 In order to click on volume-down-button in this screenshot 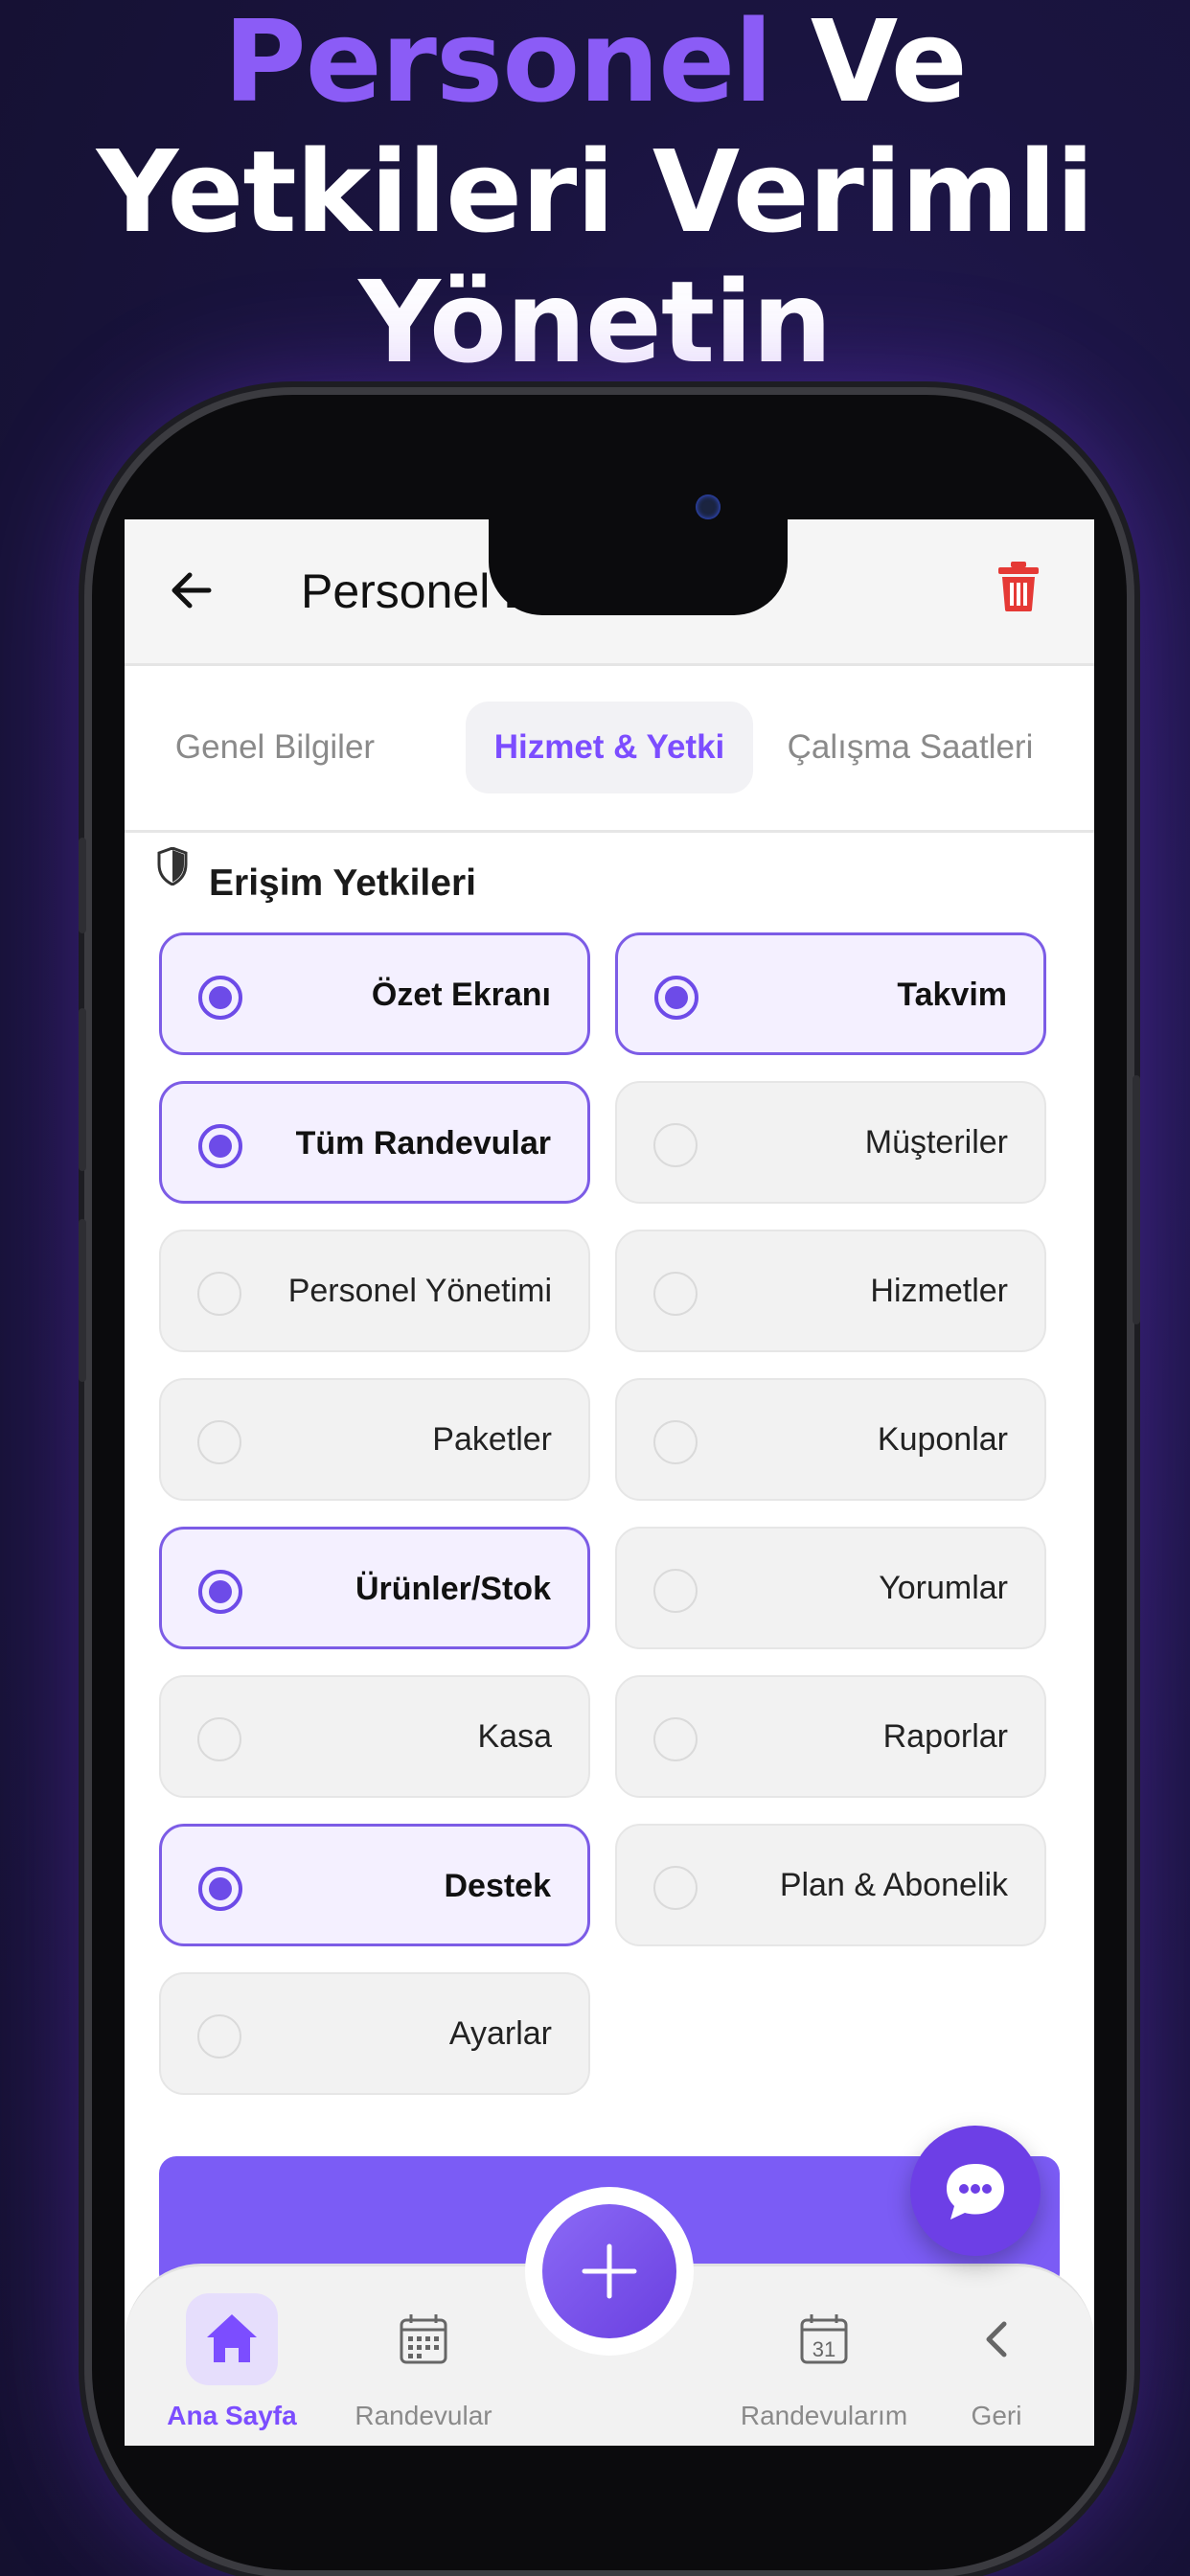, I will do `click(83, 1300)`.